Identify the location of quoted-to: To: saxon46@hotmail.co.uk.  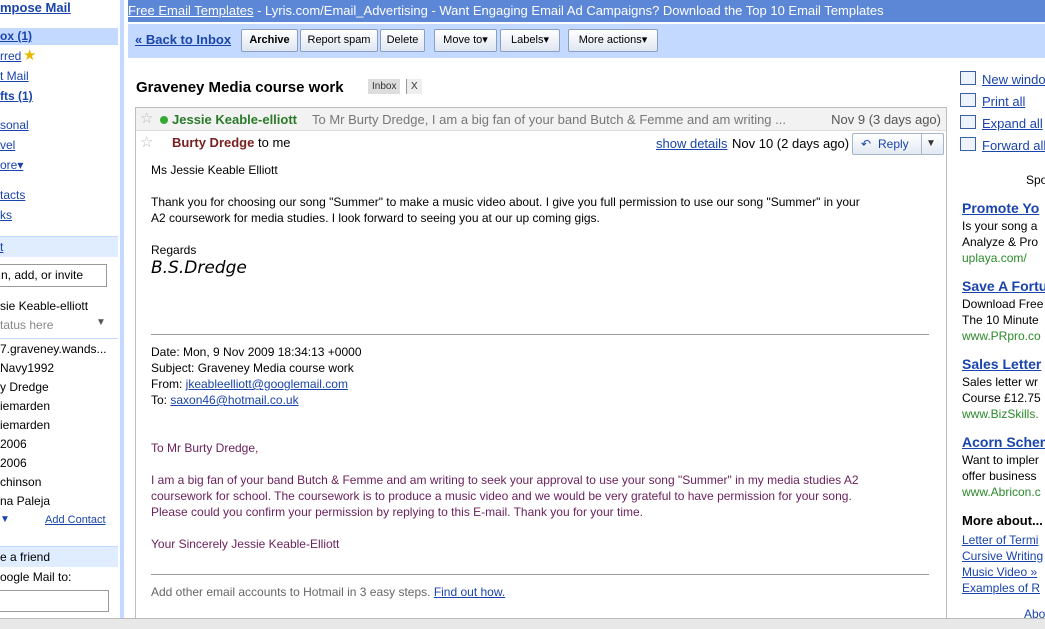
(225, 400).